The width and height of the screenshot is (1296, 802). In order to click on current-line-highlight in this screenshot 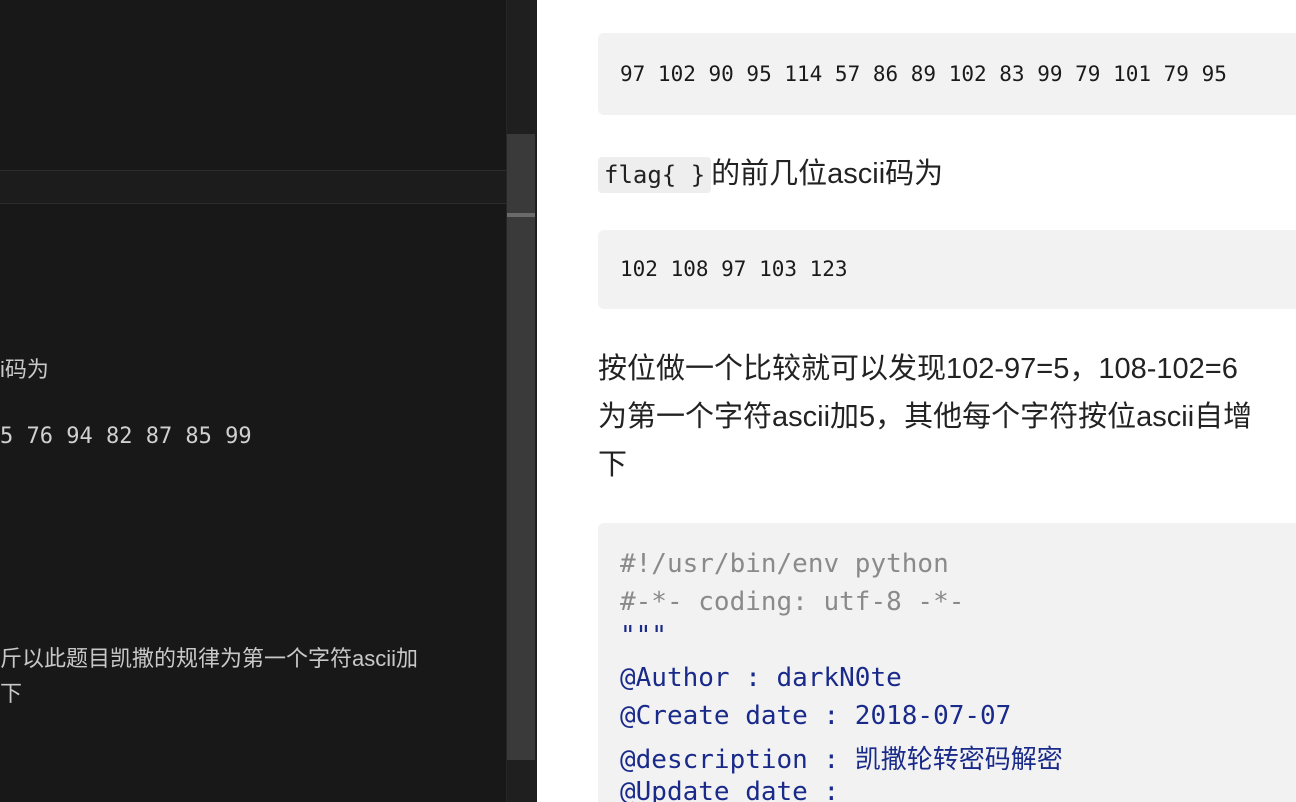, I will do `click(265, 187)`.